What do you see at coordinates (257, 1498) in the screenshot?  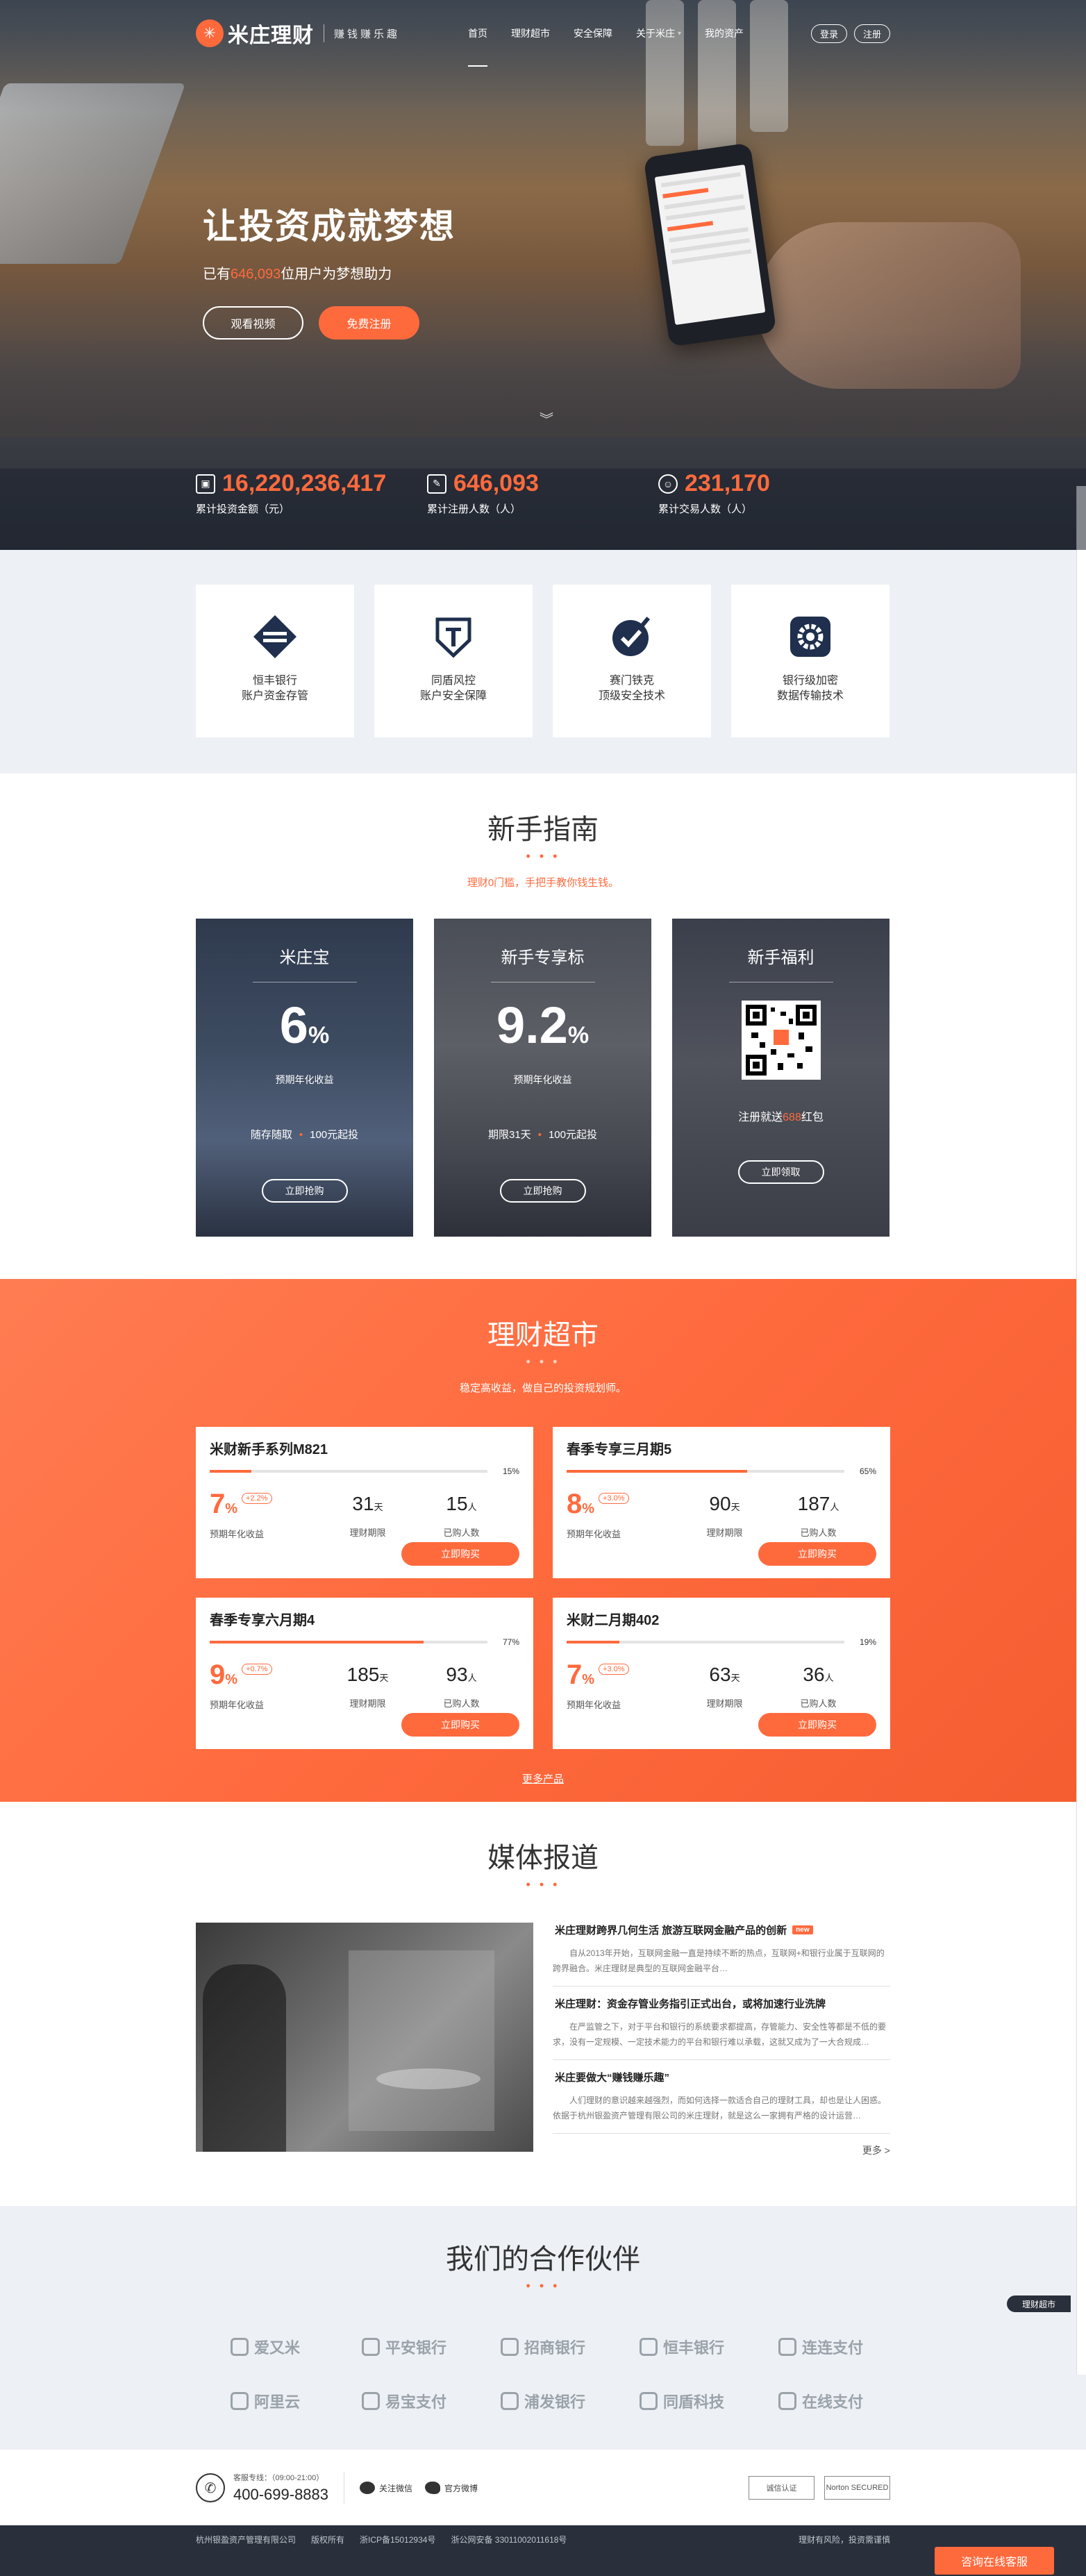 I see `bonus-badge: +2.2%` at bounding box center [257, 1498].